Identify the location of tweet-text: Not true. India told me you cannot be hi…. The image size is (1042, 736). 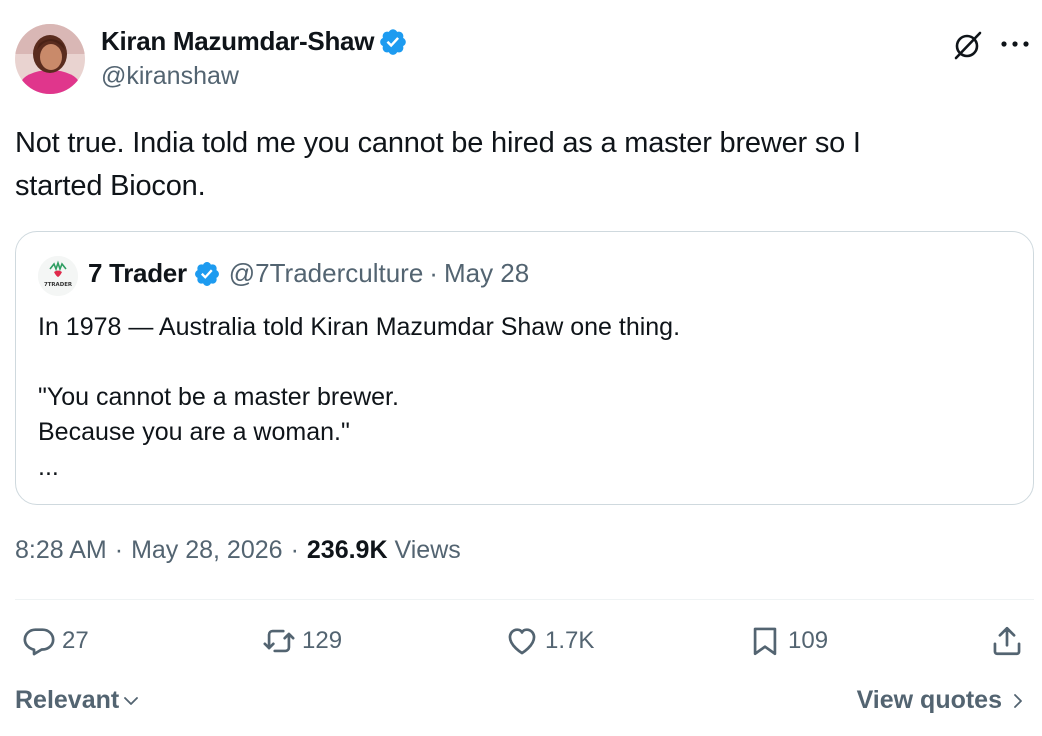
(510, 165).